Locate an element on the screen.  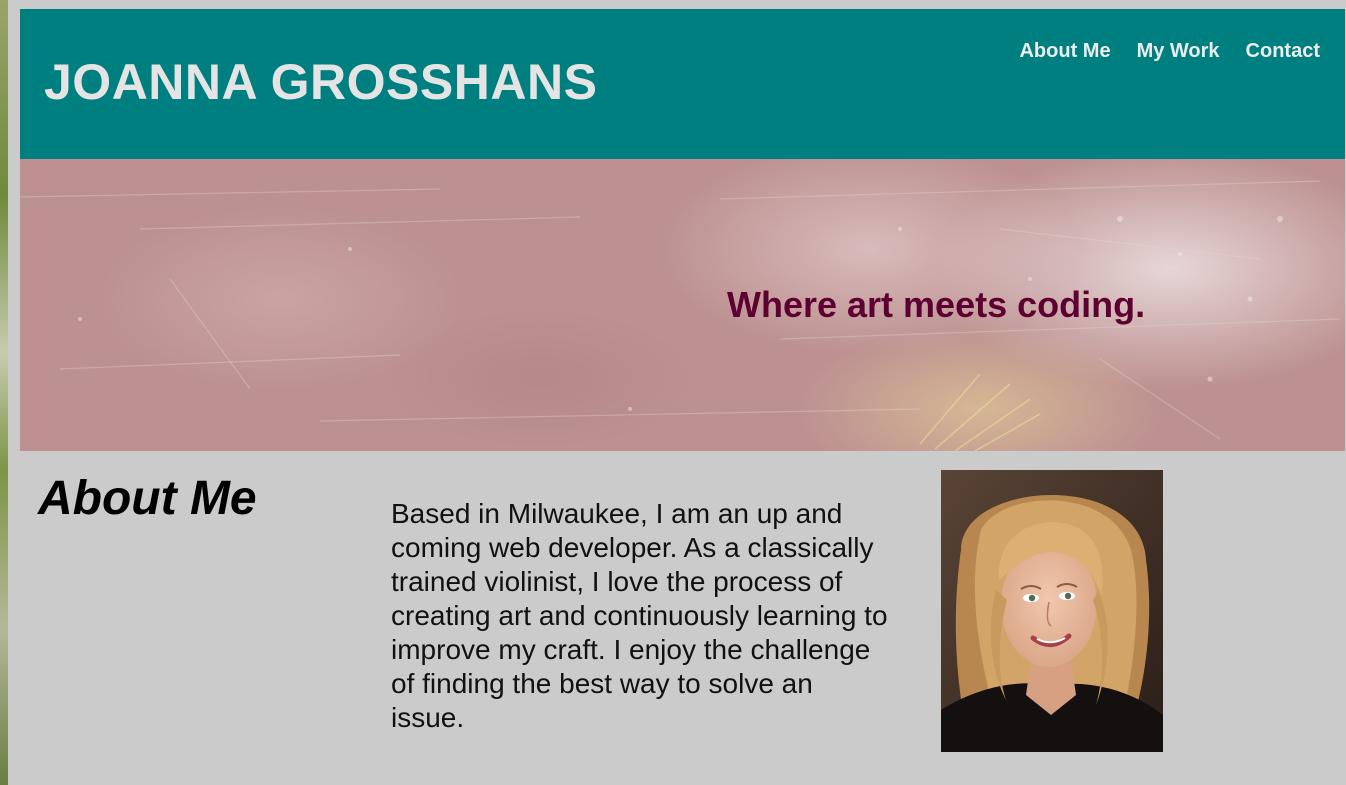
background-photo-strip is located at coordinates (4, 392).